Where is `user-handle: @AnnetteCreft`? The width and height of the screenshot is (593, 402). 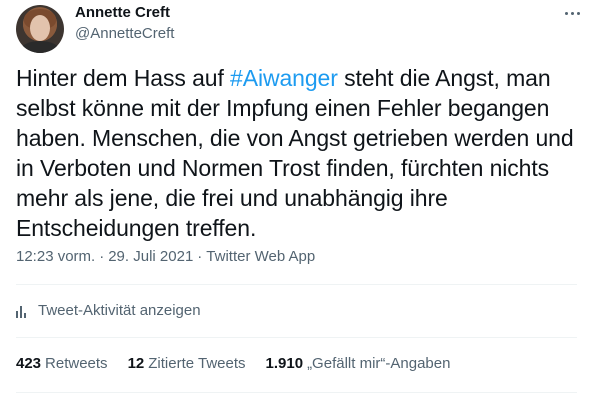
user-handle: @AnnetteCreft is located at coordinates (124, 33).